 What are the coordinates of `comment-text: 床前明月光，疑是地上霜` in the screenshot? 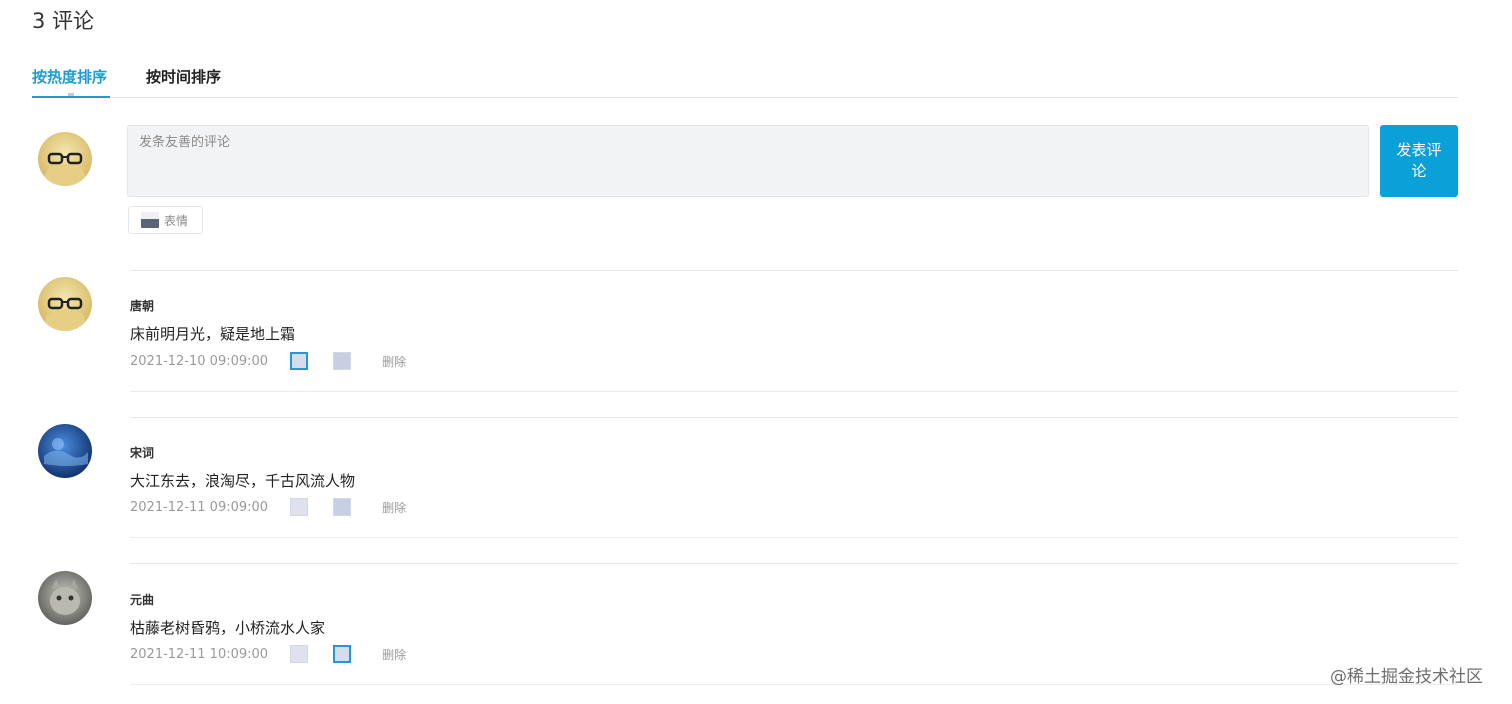 It's located at (213, 334).